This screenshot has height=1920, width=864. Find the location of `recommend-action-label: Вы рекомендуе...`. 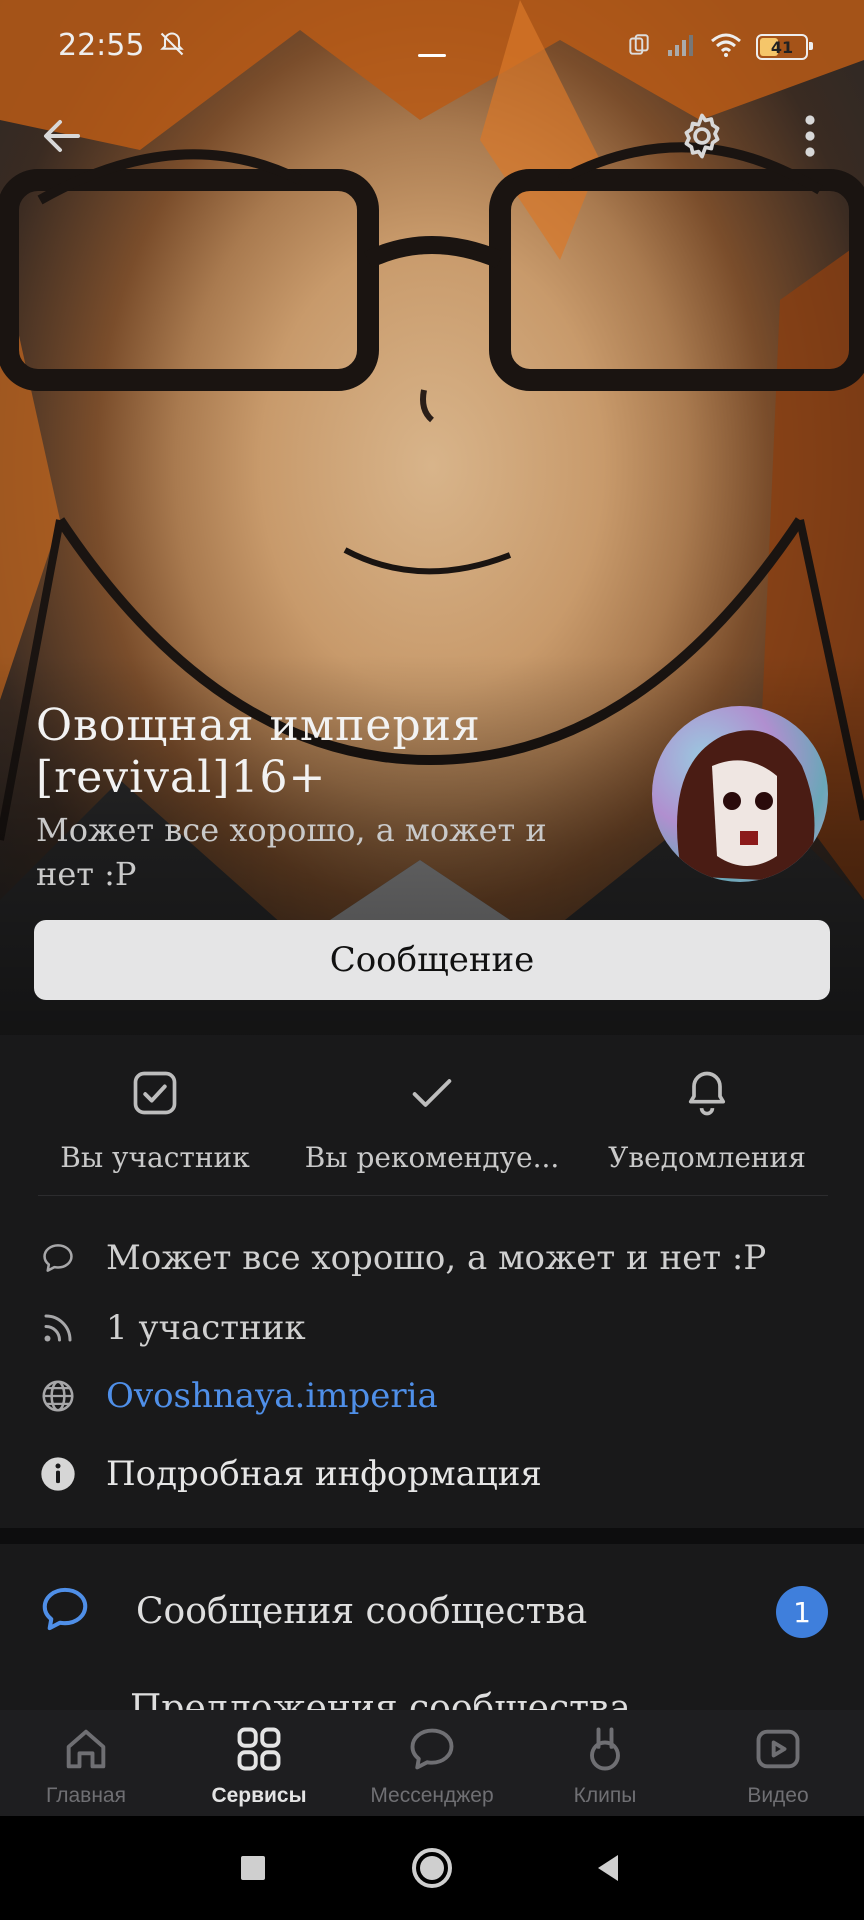

recommend-action-label: Вы рекомендуе... is located at coordinates (432, 1157).